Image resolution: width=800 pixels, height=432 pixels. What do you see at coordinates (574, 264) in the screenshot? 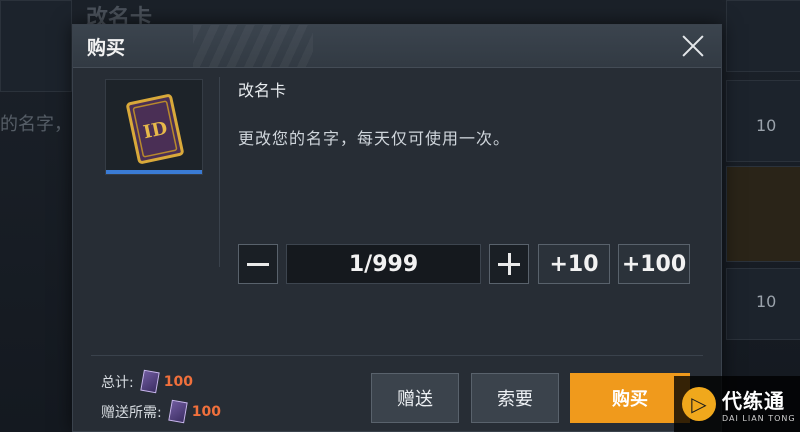
I see `add-10-button: +10` at bounding box center [574, 264].